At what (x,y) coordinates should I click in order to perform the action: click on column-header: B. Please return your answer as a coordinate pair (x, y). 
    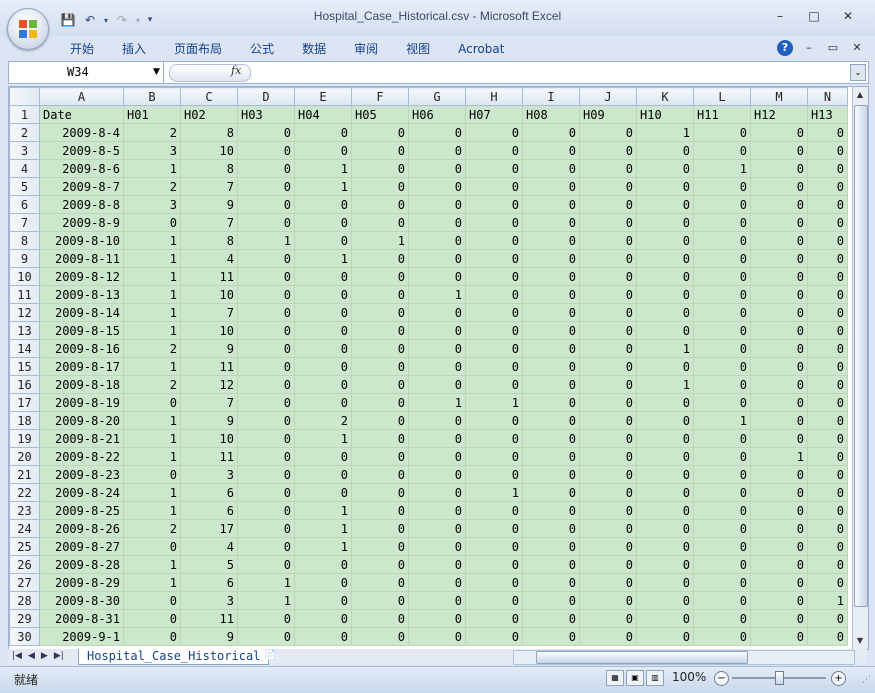
    Looking at the image, I should click on (152, 96).